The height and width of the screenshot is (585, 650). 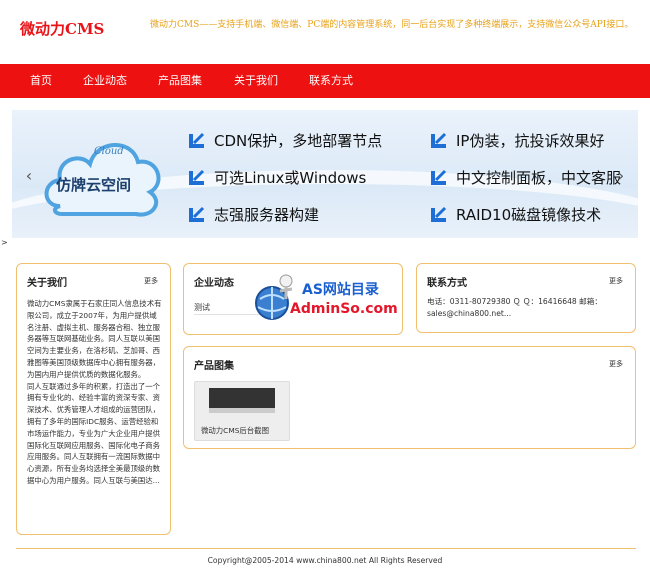 What do you see at coordinates (151, 281) in the screenshot?
I see `about-more-link: 更多` at bounding box center [151, 281].